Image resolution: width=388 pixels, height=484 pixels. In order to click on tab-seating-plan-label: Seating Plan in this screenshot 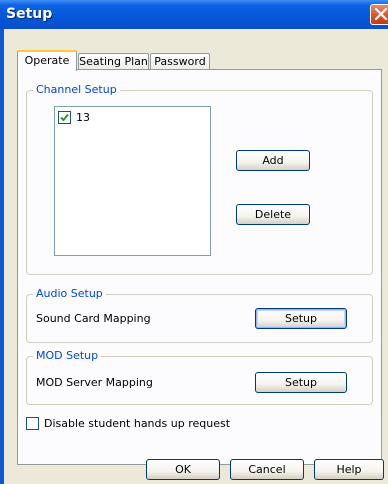, I will do `click(113, 61)`.